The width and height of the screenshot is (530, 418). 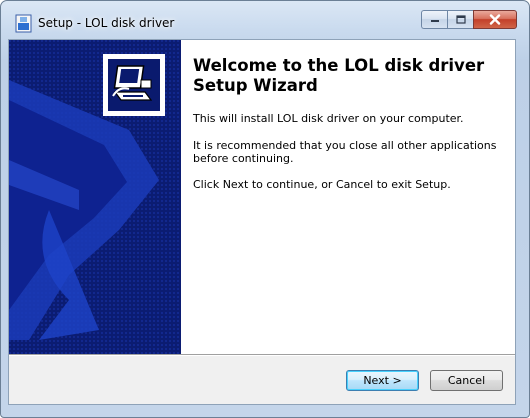 I want to click on close-button, so click(x=495, y=19).